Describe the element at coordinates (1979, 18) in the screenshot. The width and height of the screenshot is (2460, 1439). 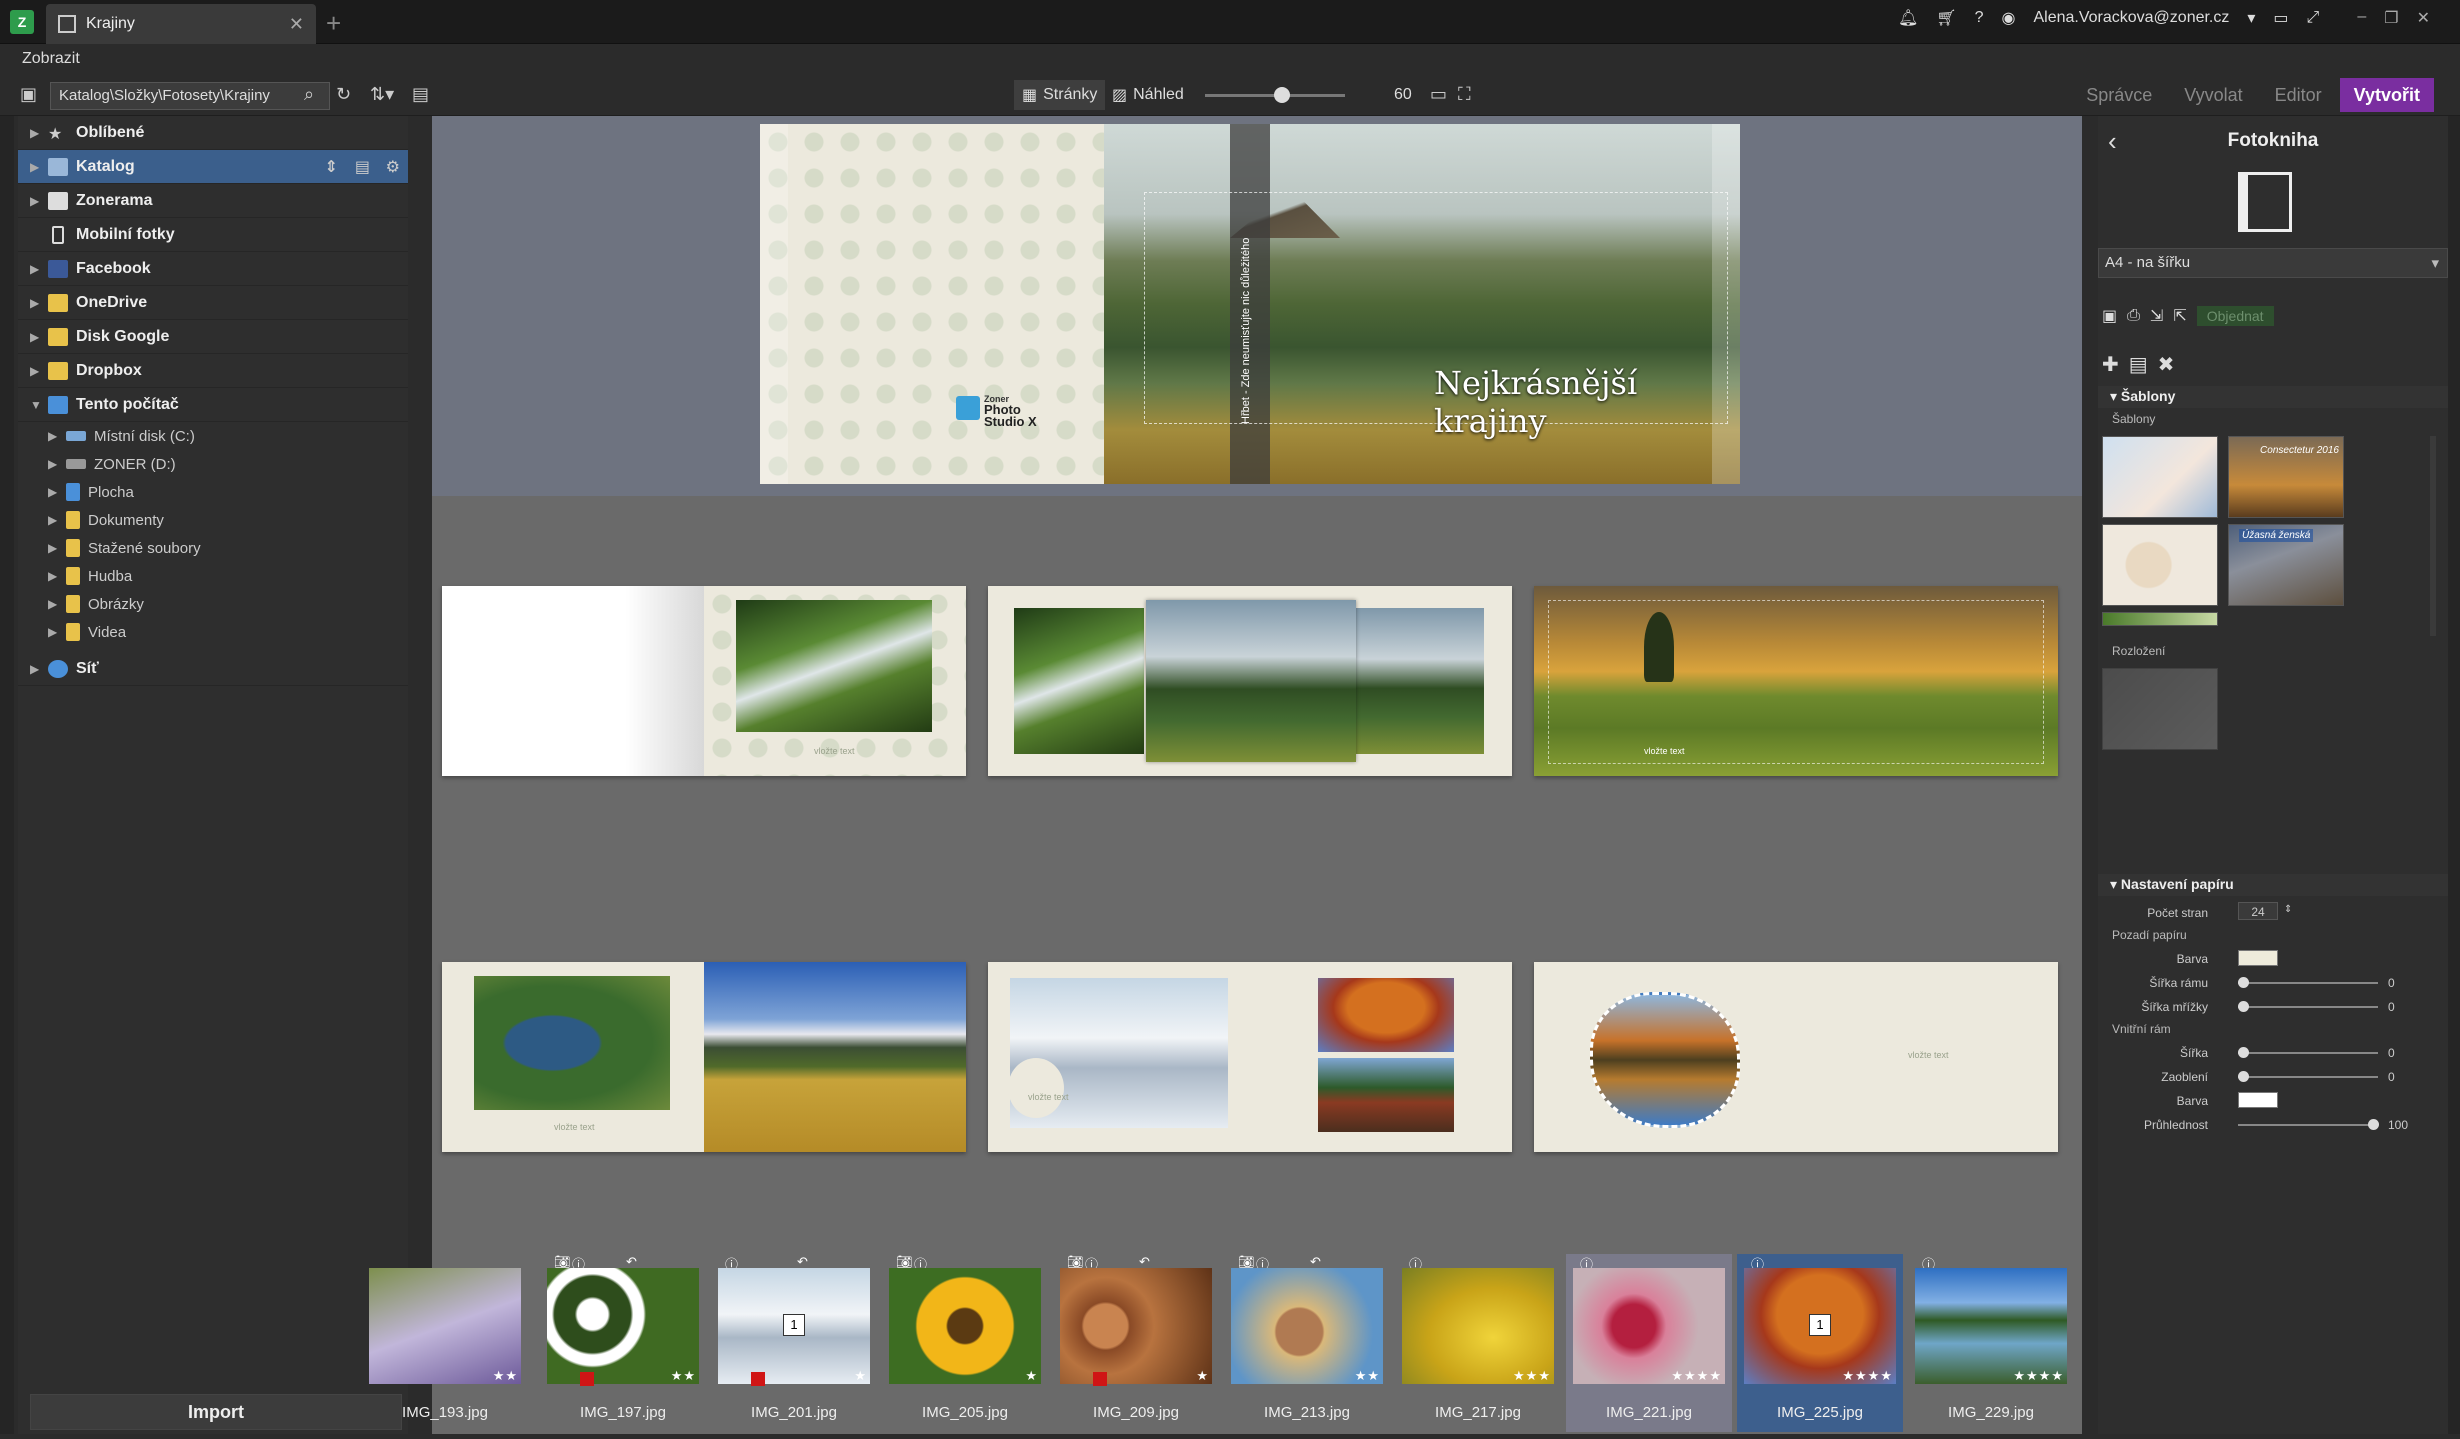
I see `help-icon: ?` at that location.